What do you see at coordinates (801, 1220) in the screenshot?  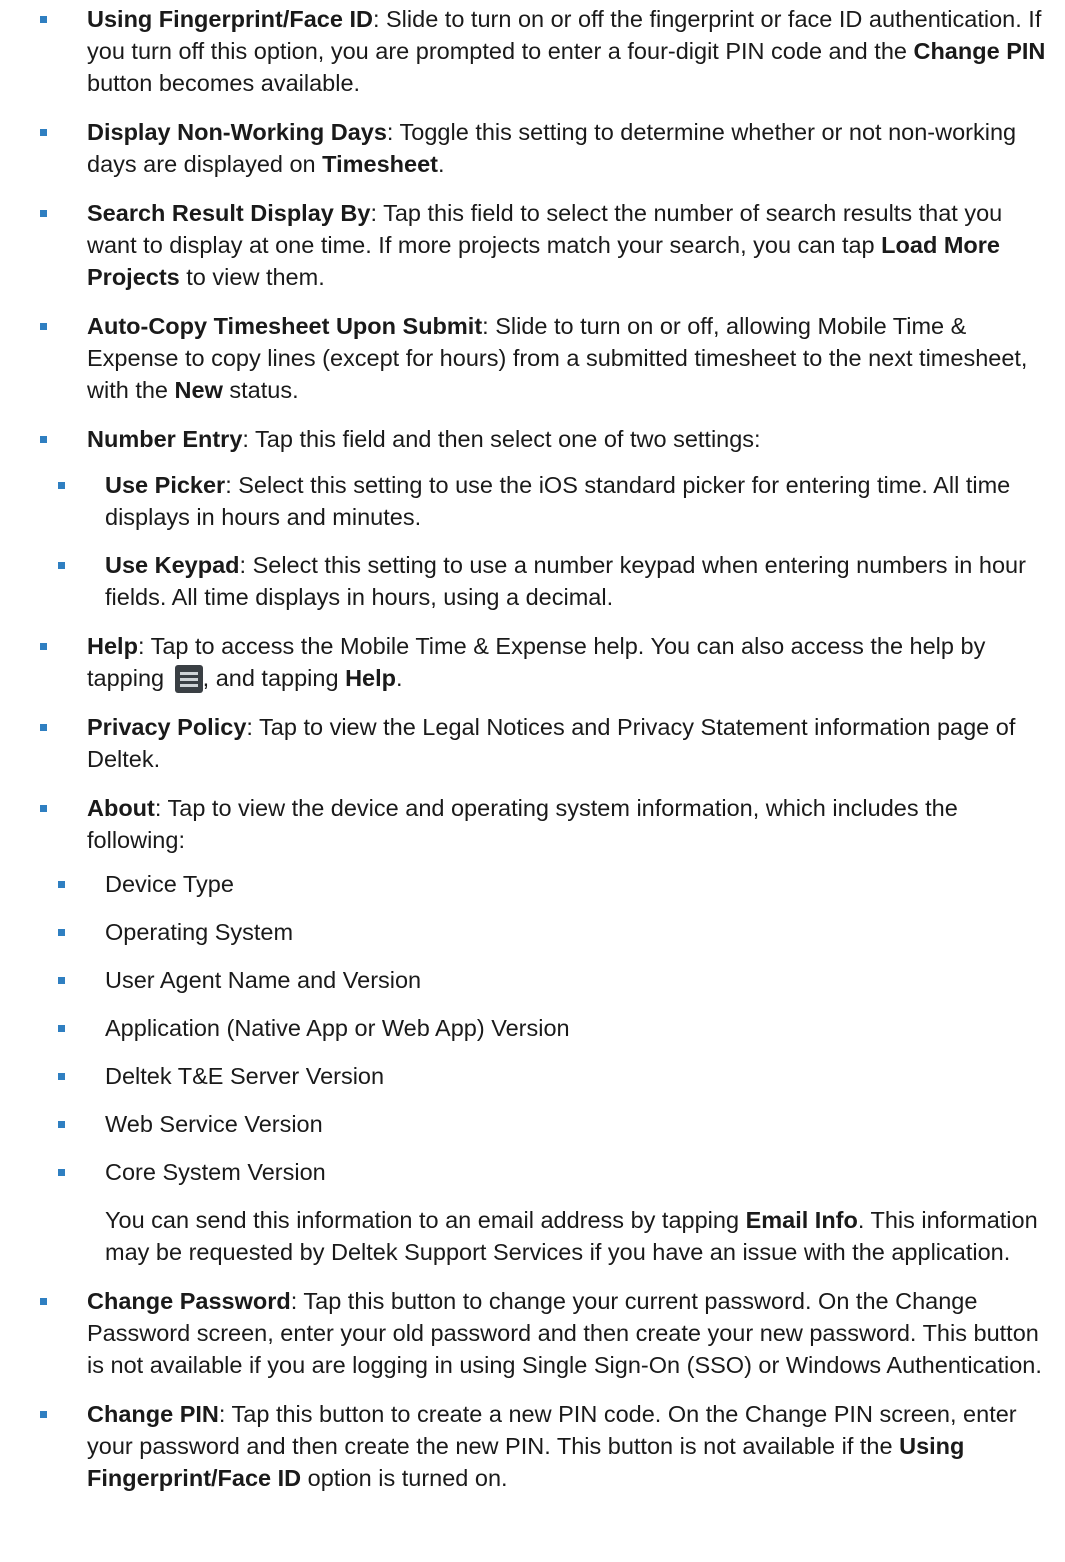 I see `para-bold: Email Info` at bounding box center [801, 1220].